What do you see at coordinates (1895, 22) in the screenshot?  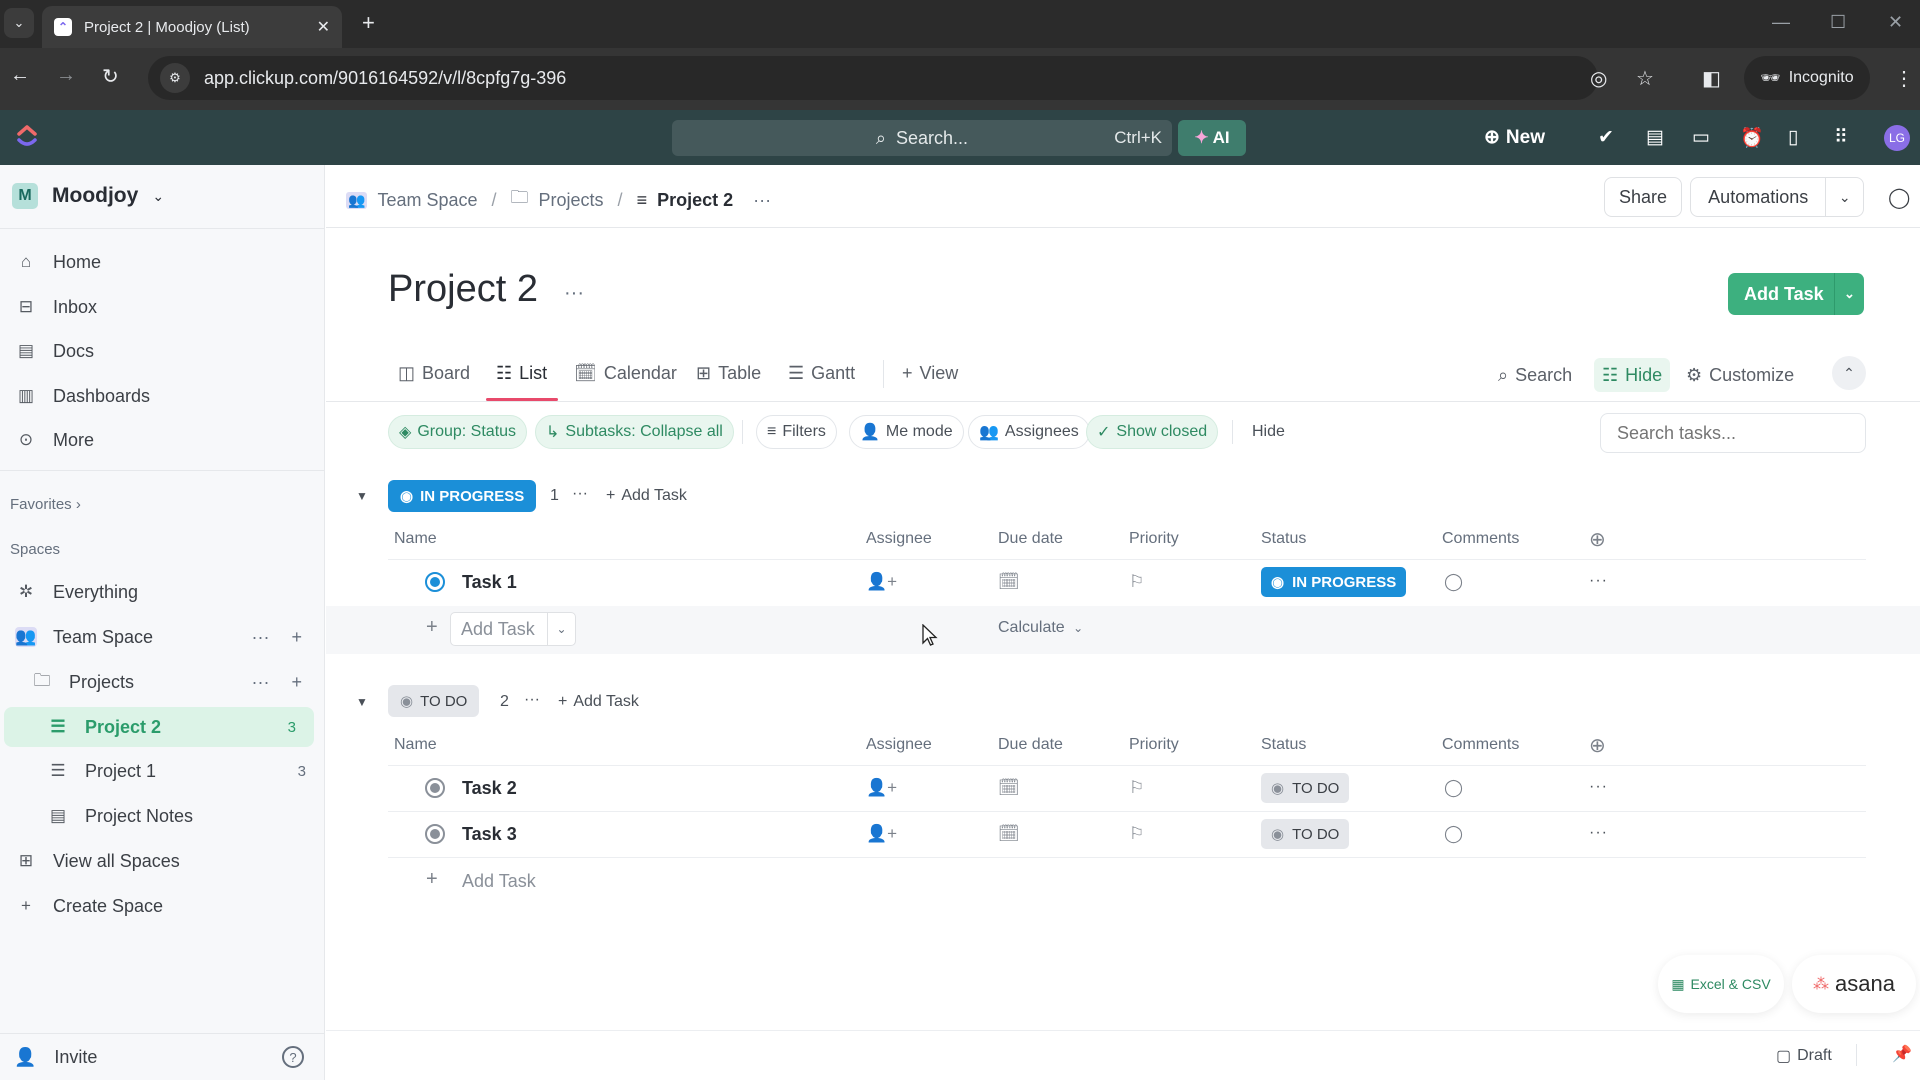 I see `close-window-icon: ✕` at bounding box center [1895, 22].